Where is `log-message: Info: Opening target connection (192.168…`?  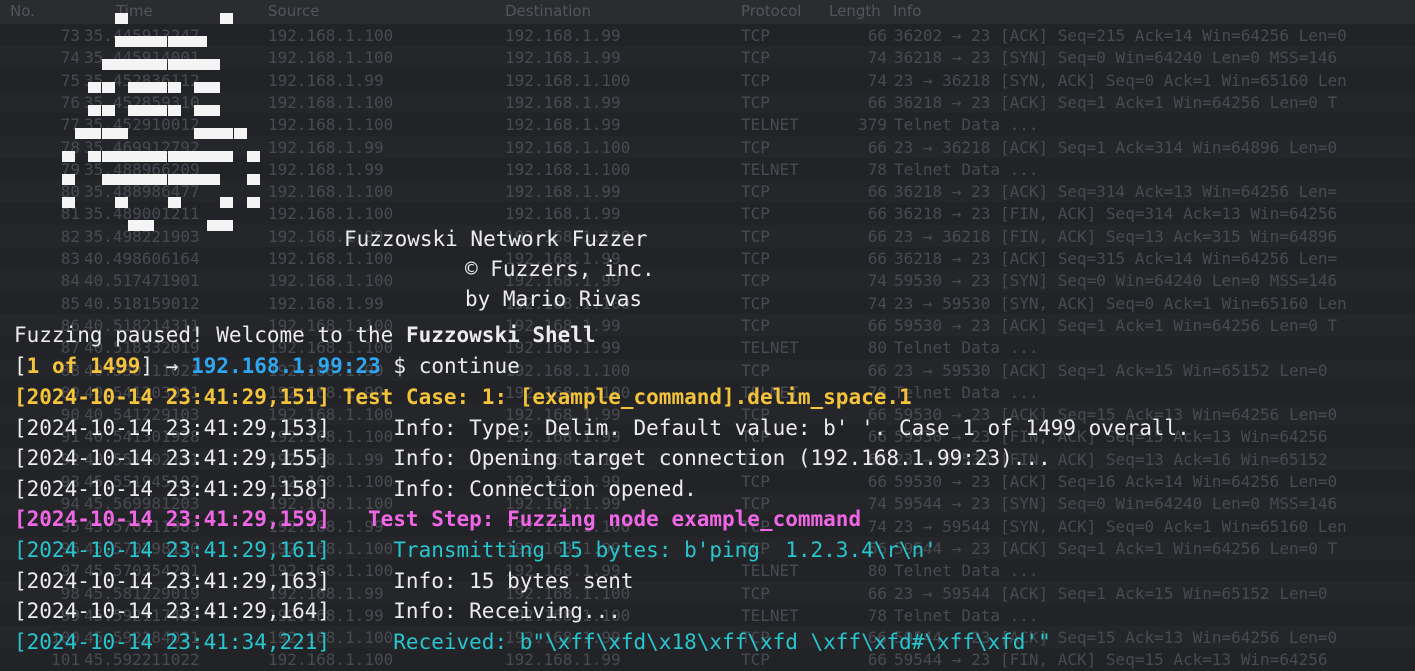 log-message: Info: Opening target connection (192.168… is located at coordinates (690, 458).